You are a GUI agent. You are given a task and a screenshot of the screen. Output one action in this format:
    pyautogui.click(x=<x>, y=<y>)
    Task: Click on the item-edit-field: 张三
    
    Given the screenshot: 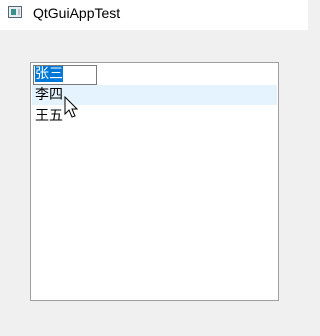 What is the action you would take?
    pyautogui.click(x=65, y=75)
    